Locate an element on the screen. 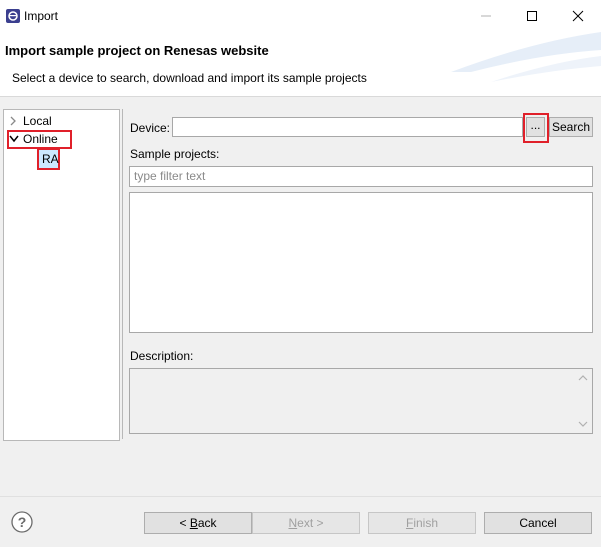 The image size is (601, 547). button-suffix: > is located at coordinates (318, 523).